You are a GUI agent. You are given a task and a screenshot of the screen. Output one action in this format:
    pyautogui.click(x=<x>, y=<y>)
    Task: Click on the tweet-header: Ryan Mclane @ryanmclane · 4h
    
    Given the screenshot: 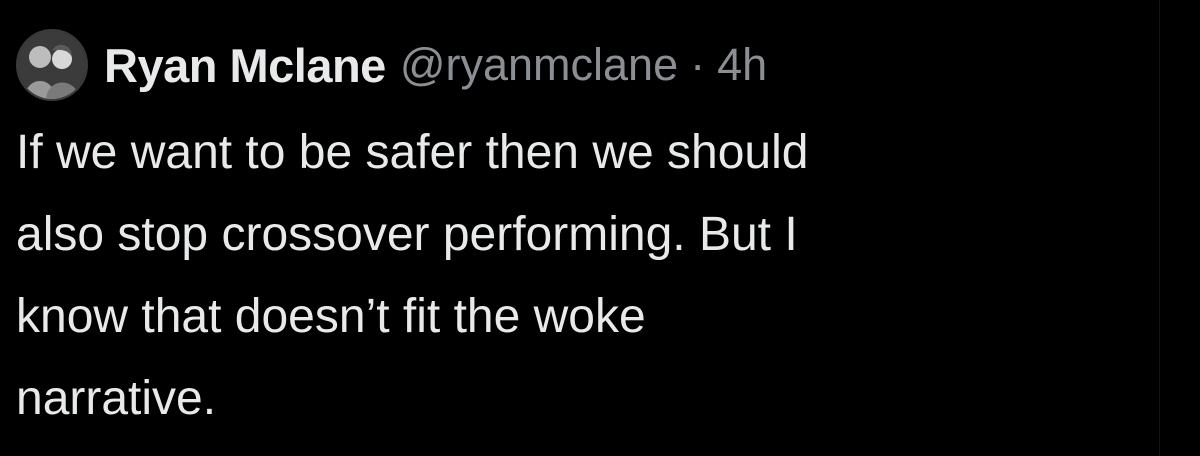 What is the action you would take?
    pyautogui.click(x=391, y=65)
    